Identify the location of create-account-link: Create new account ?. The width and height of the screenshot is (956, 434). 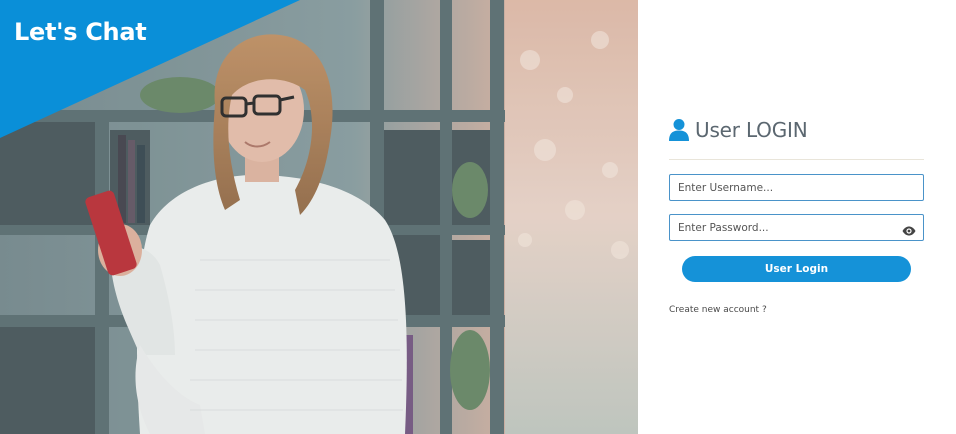
(718, 310).